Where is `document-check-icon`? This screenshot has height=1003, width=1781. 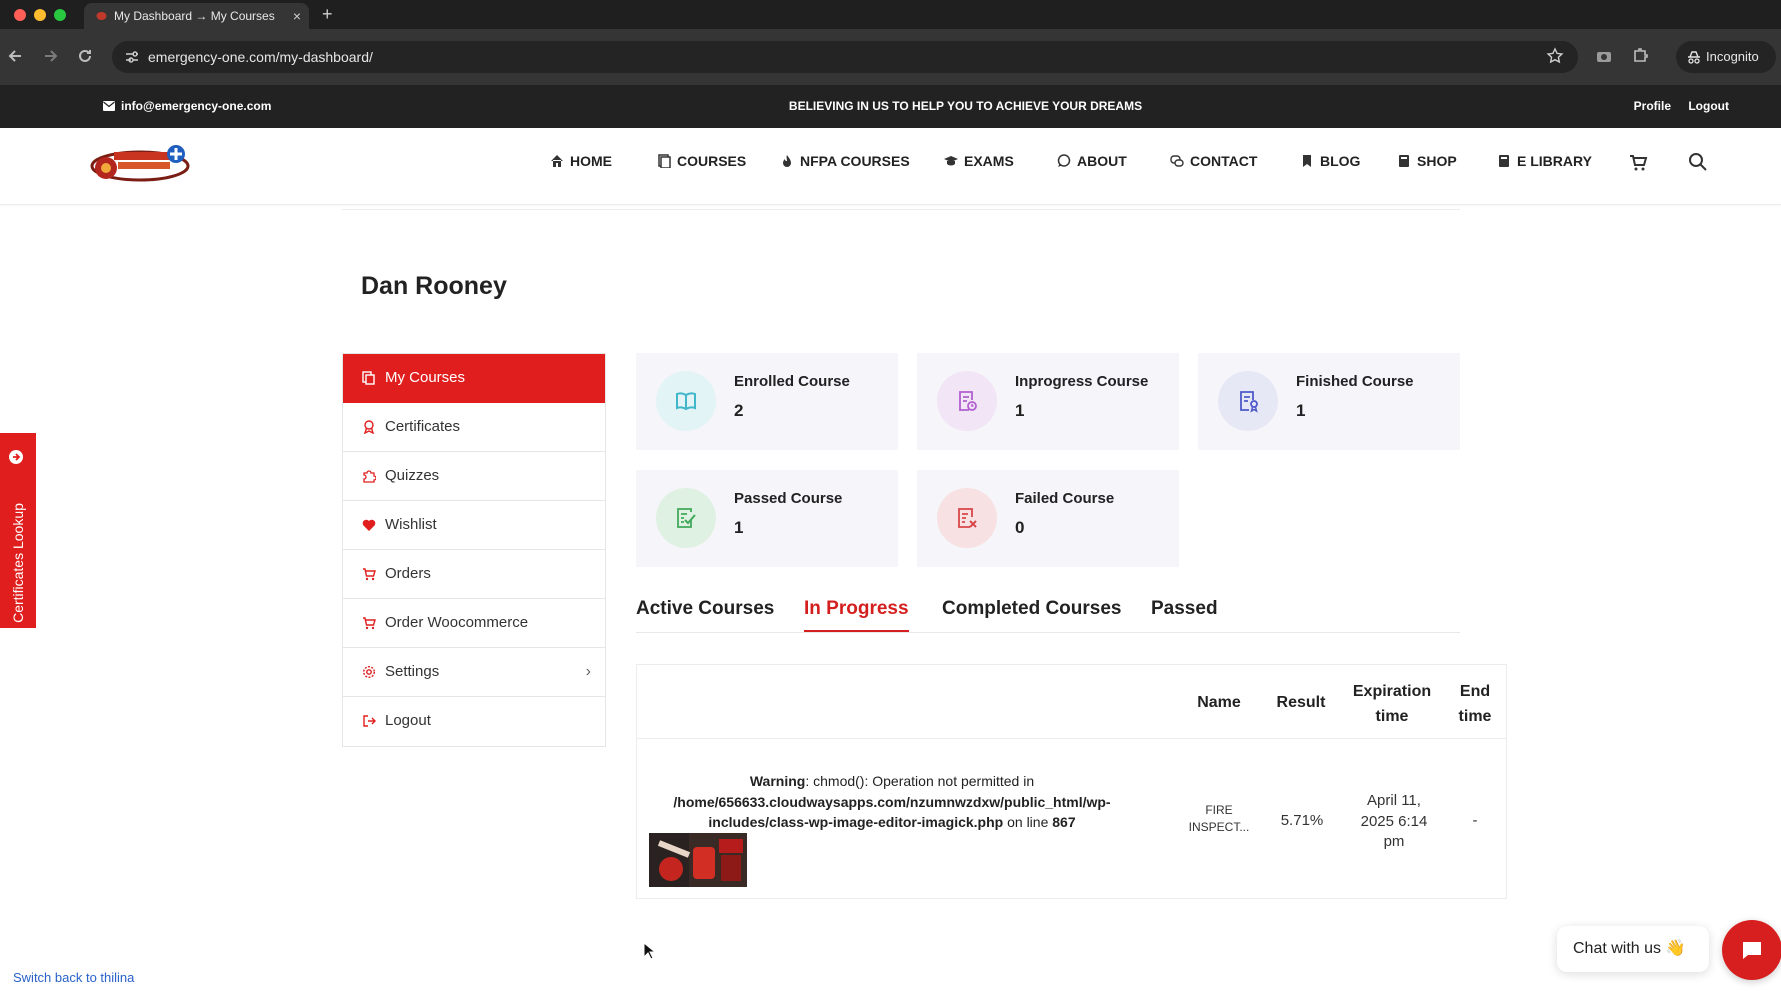
document-check-icon is located at coordinates (686, 518).